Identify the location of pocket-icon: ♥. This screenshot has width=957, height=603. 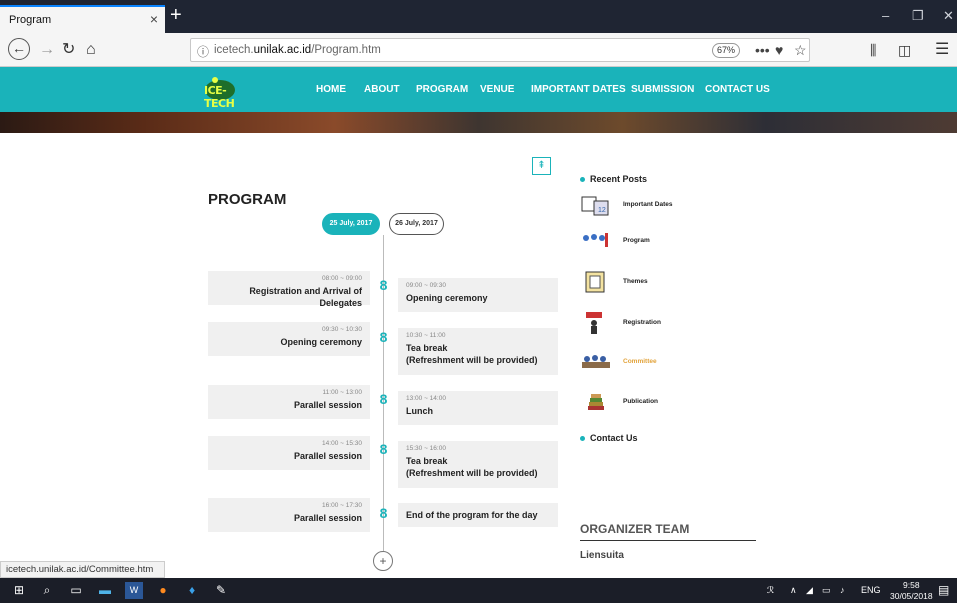
(779, 50).